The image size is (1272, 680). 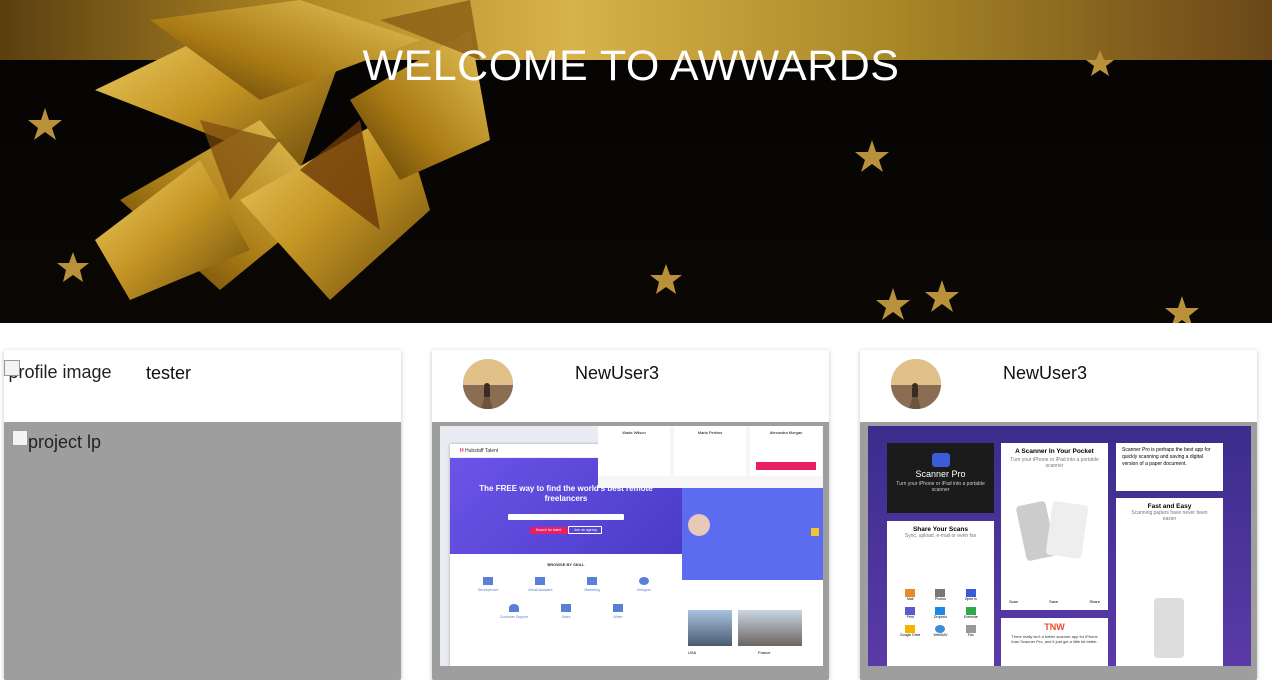 I want to click on tnw-logo: TNW, so click(x=1054, y=627).